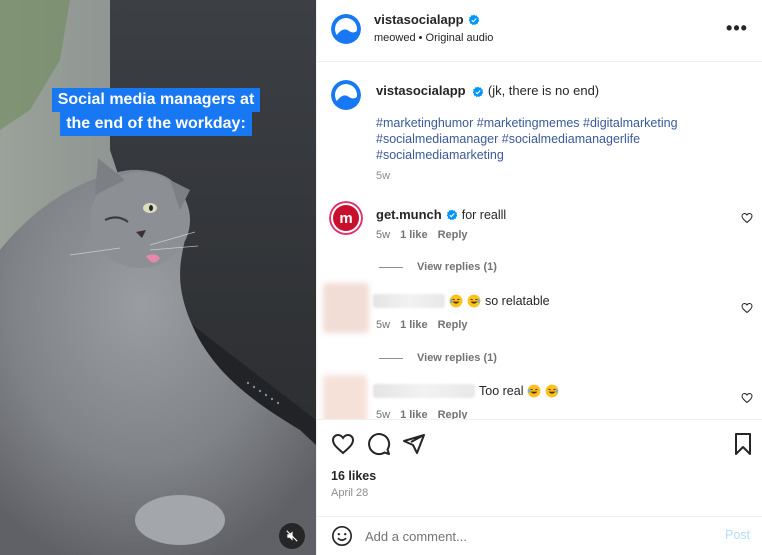 This screenshot has height=555, width=762. I want to click on commenter-username: get.munch, so click(409, 214).